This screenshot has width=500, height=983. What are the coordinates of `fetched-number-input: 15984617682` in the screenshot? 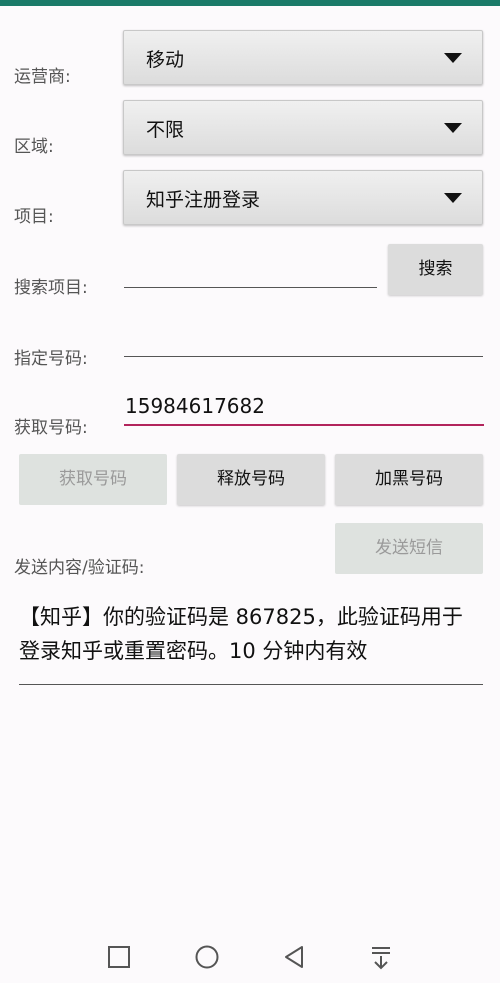 It's located at (304, 410).